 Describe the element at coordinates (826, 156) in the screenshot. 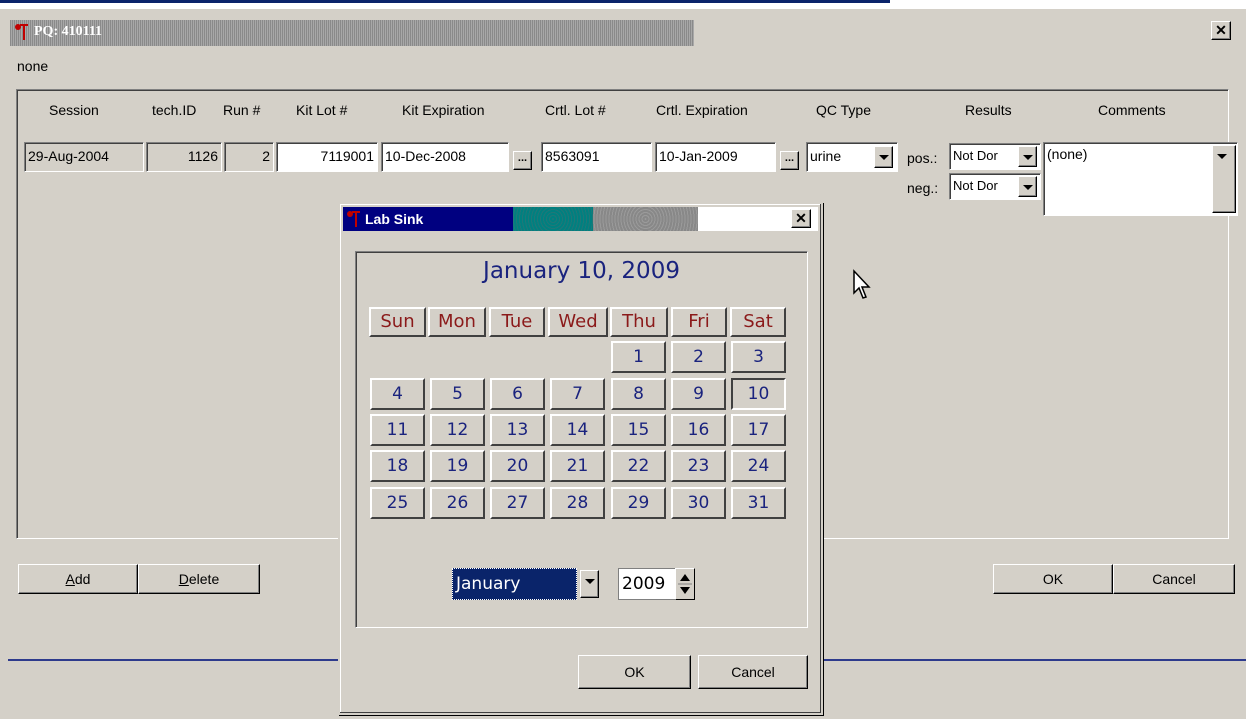

I see `qc-type-value: urine` at that location.